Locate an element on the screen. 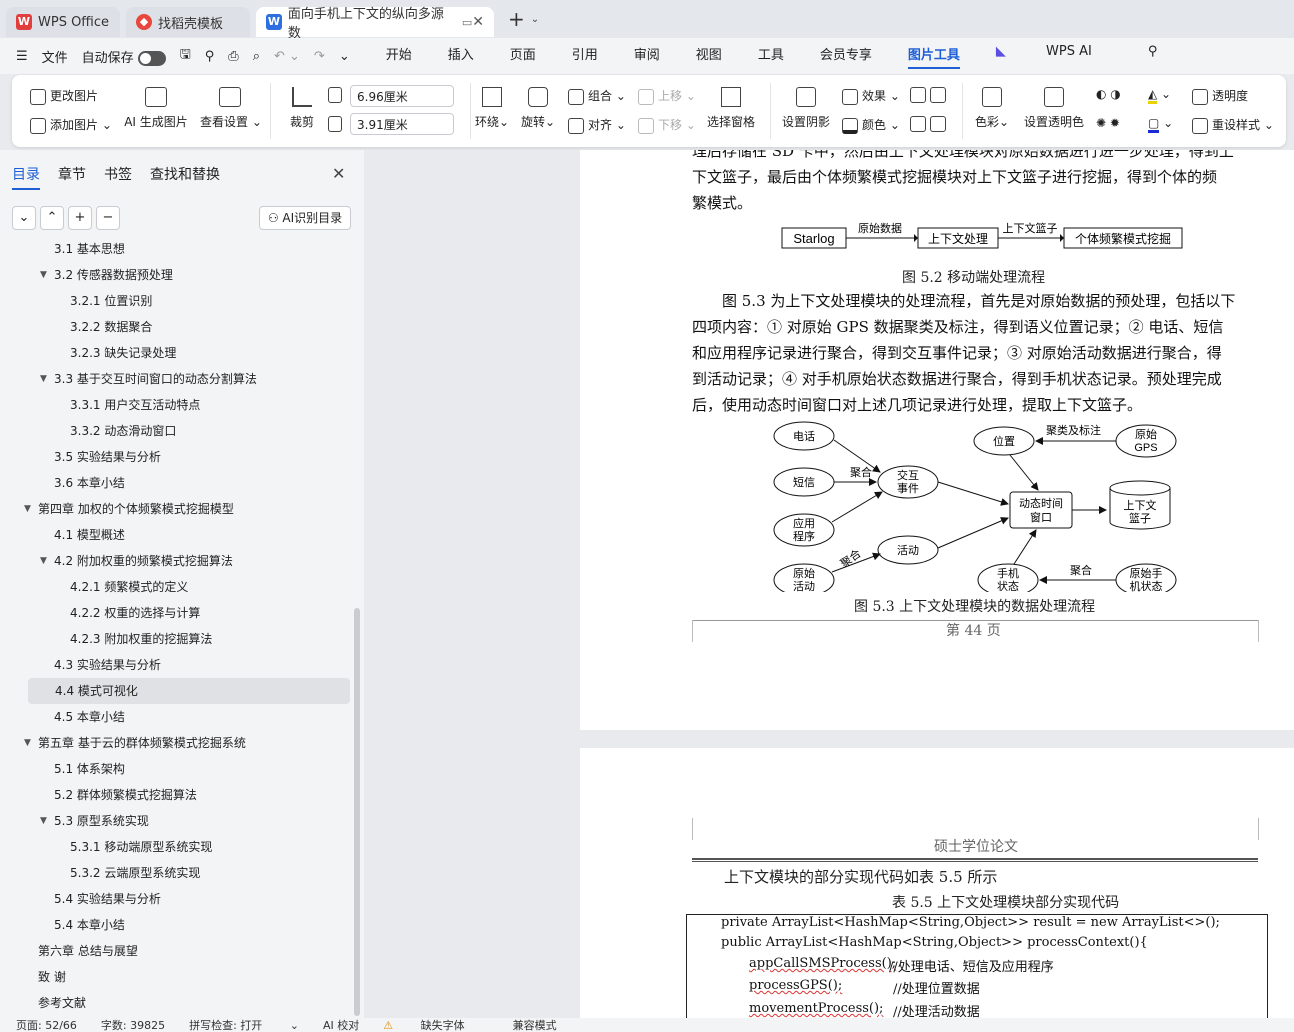 Image resolution: width=1294 pixels, height=1032 pixels. redo-icon: ↷ is located at coordinates (319, 56).